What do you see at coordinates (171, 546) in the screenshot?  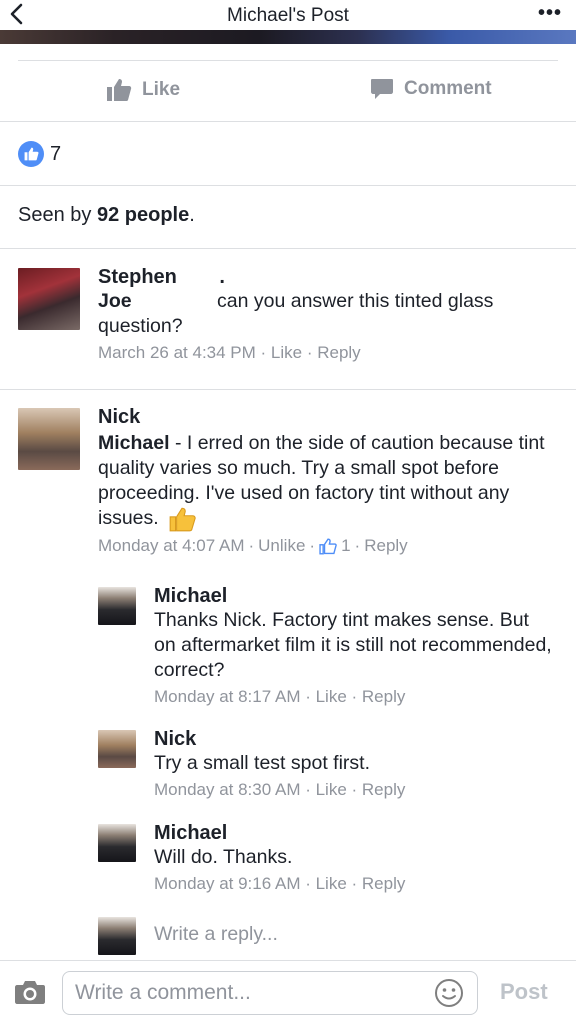 I see `comment-time: Monday at 4:07 AM` at bounding box center [171, 546].